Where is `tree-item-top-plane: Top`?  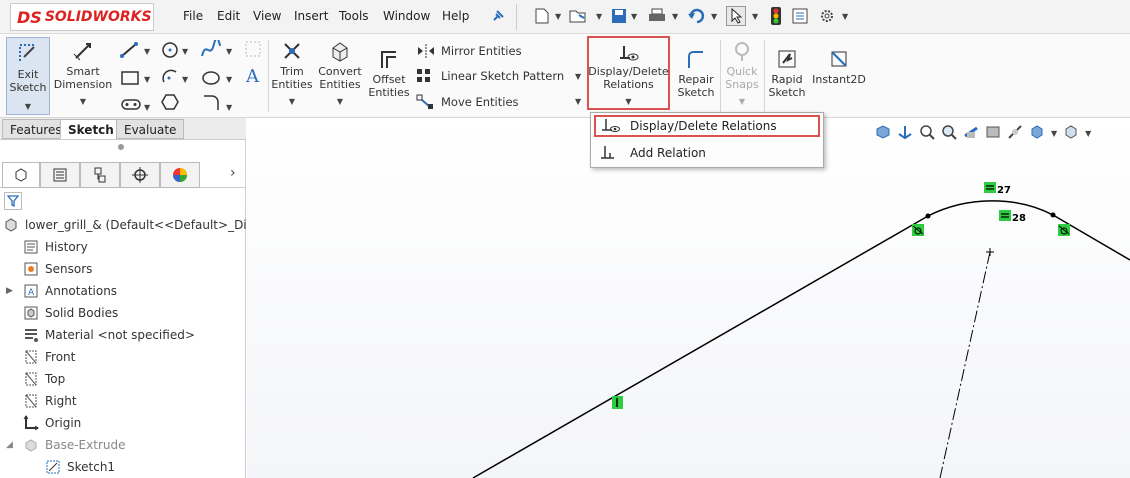
tree-item-top-plane: Top is located at coordinates (43, 379).